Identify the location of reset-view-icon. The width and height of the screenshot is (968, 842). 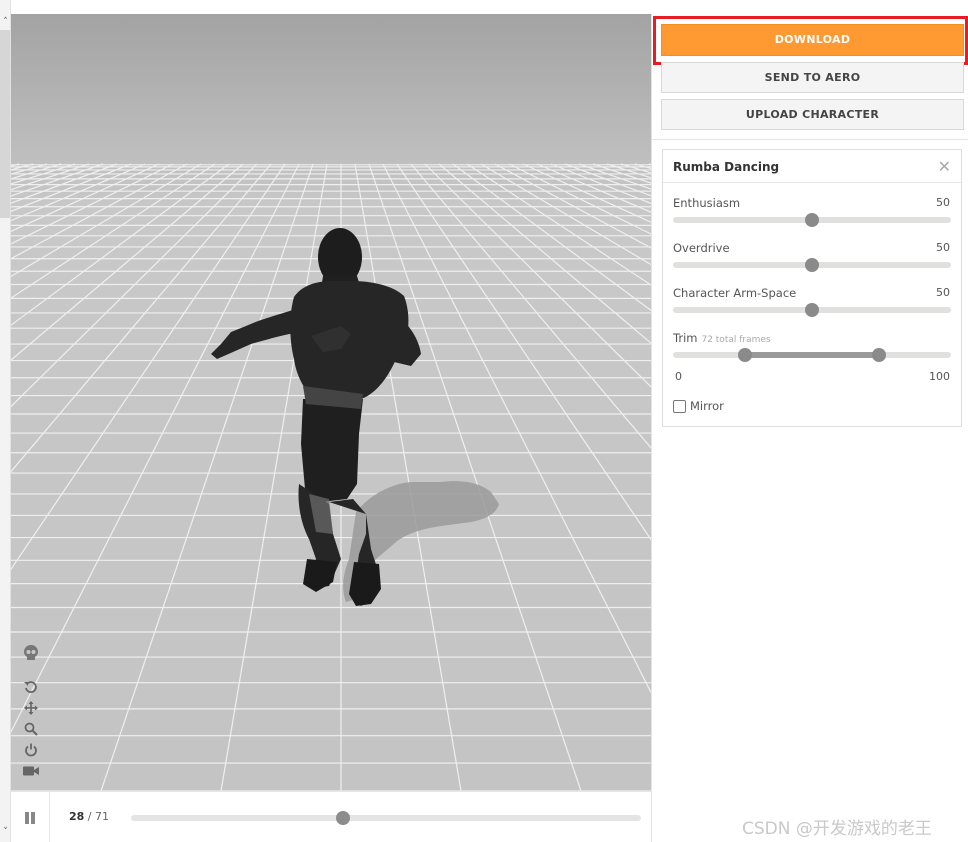
(31, 687).